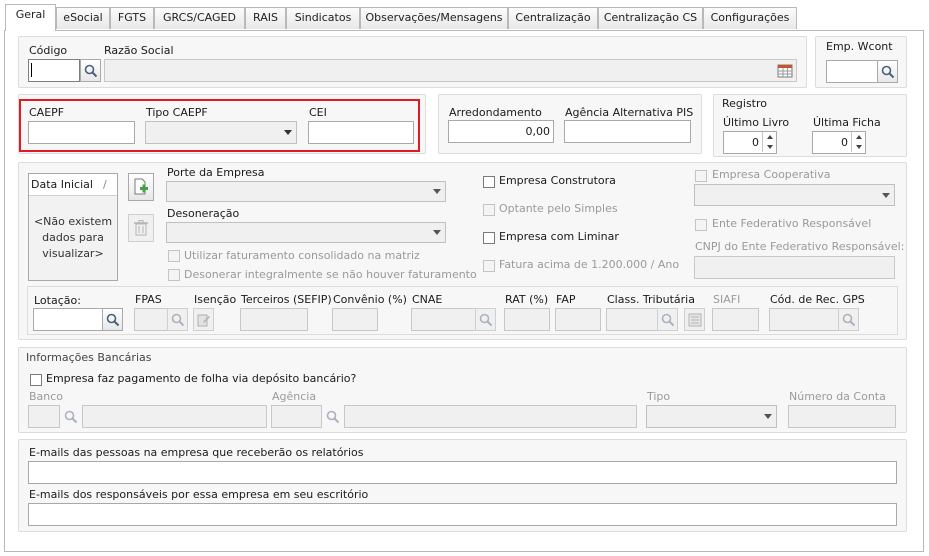  I want to click on cei-input, so click(361, 132).